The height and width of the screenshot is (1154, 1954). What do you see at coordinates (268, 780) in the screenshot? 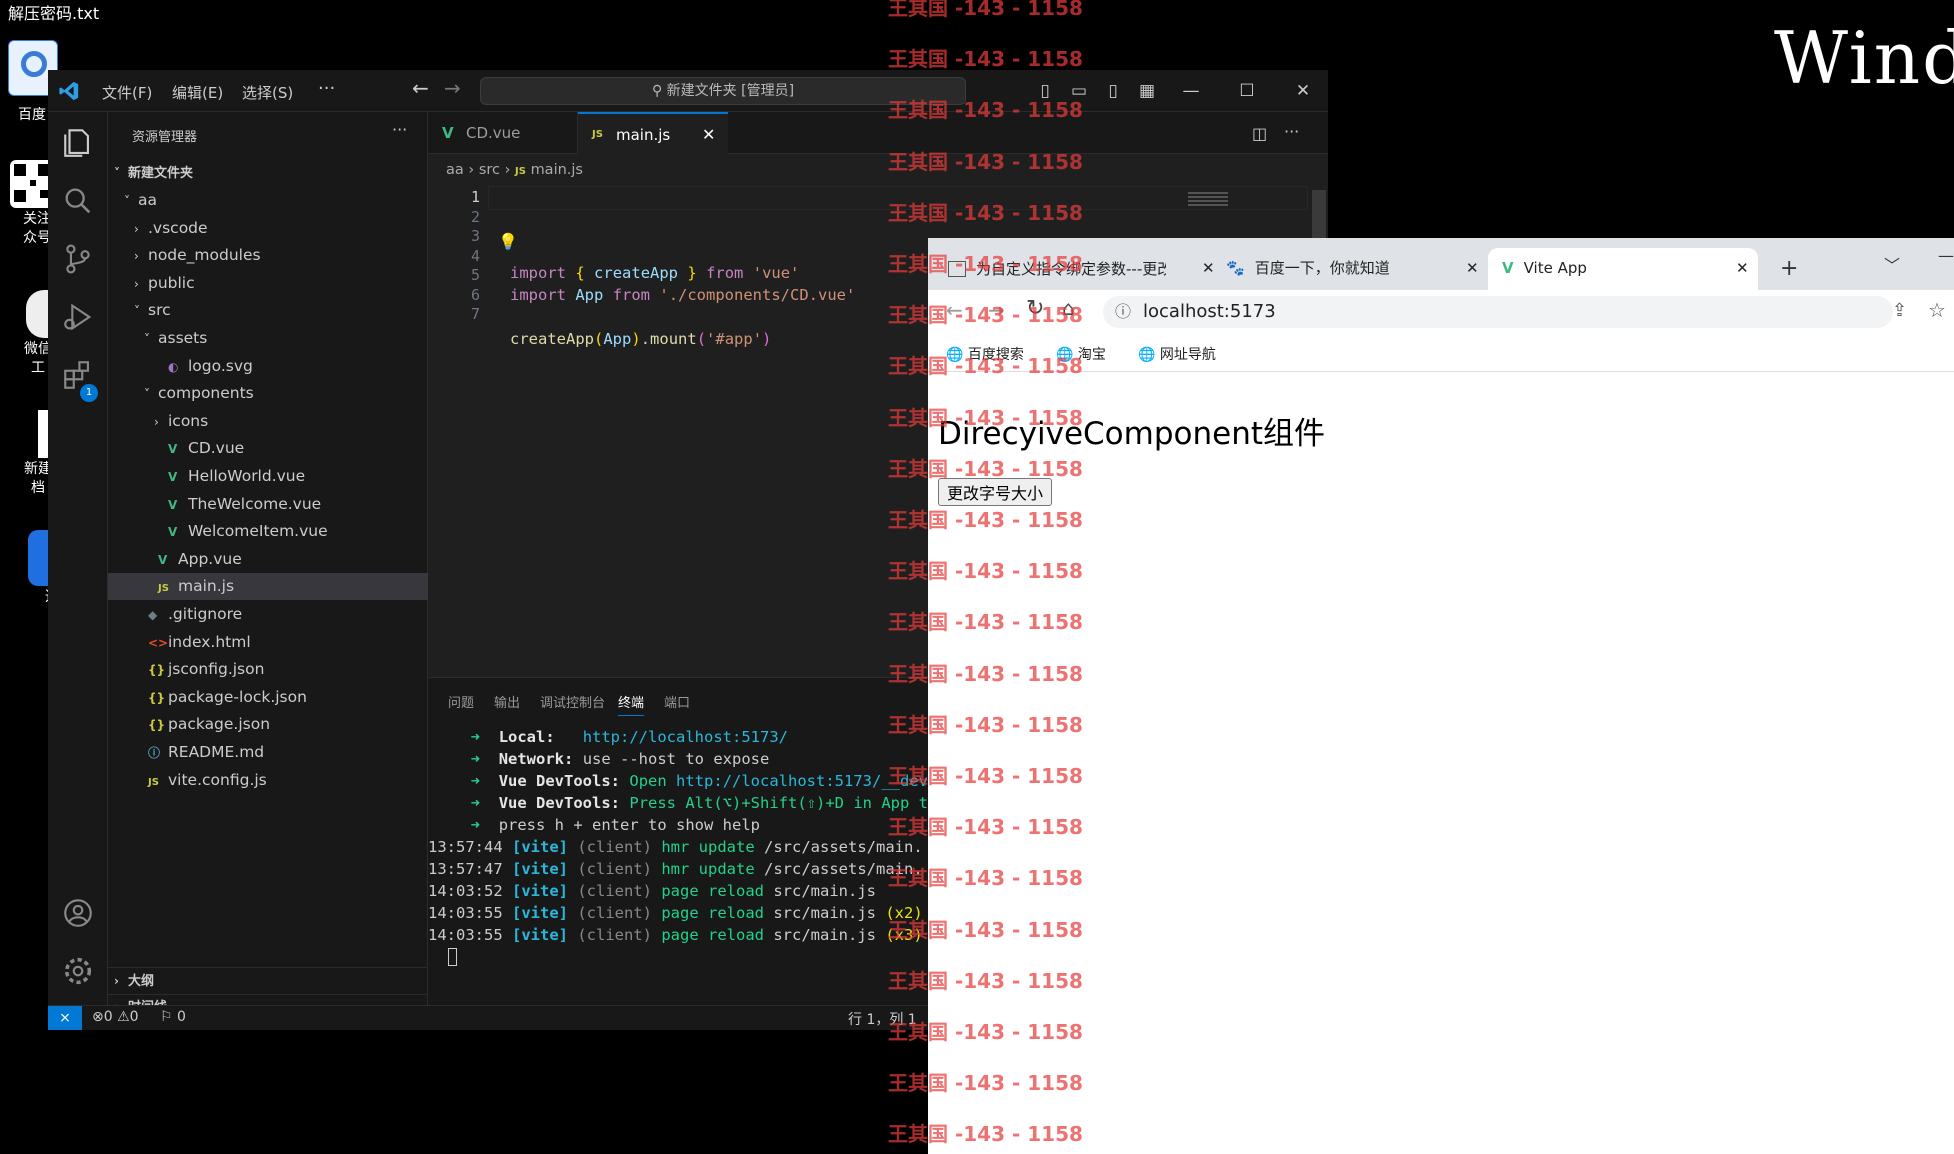
I see `tree-item: JS vite.config.js` at bounding box center [268, 780].